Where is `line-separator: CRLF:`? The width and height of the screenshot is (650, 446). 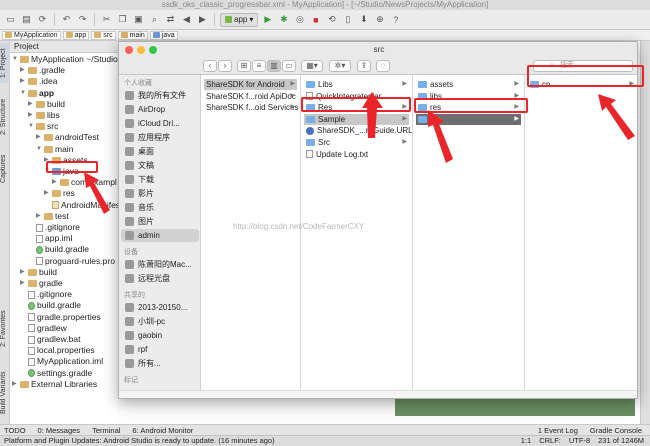 line-separator: CRLF: is located at coordinates (550, 441).